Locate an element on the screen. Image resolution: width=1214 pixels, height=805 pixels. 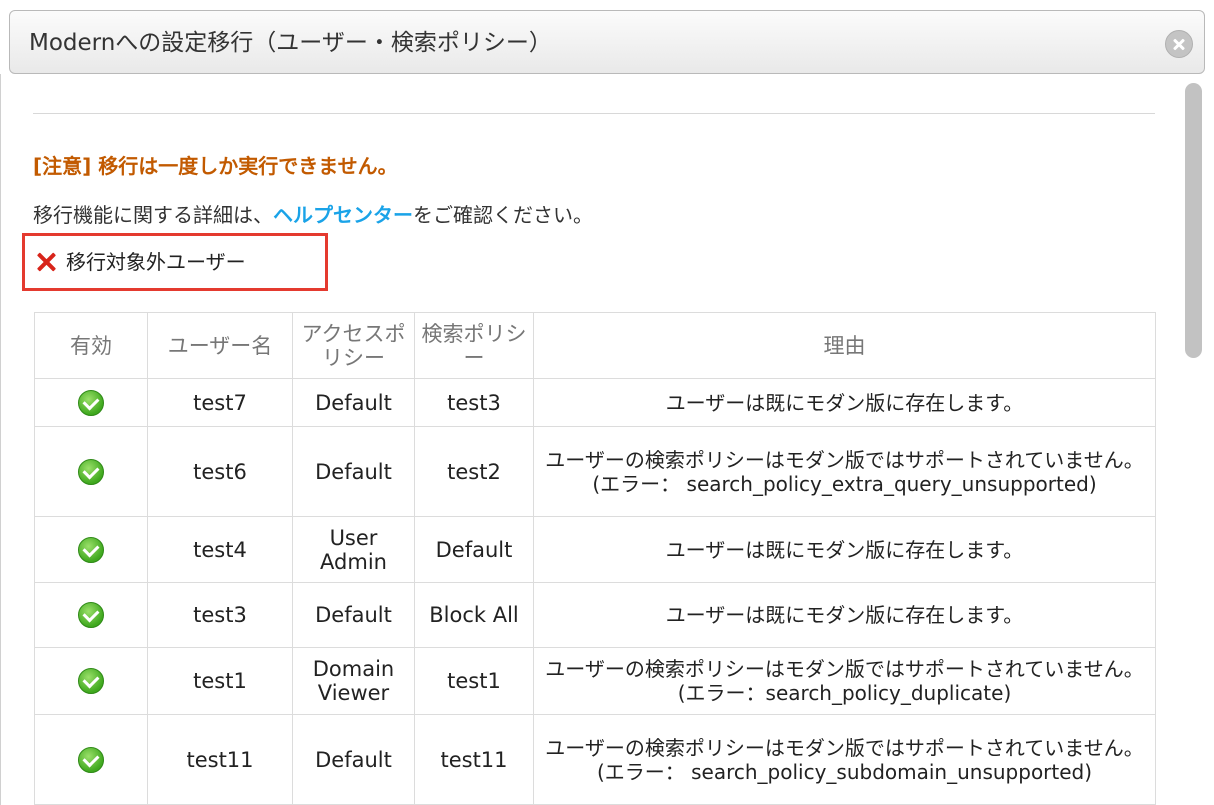
column-header-username: ユーザー名 is located at coordinates (220, 345).